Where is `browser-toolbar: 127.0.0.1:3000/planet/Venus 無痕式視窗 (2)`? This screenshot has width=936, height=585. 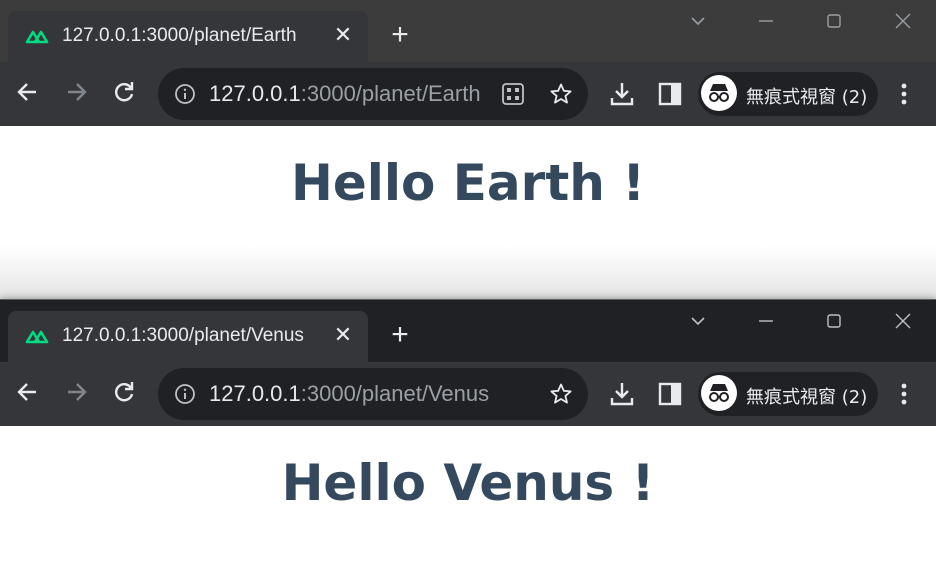 browser-toolbar: 127.0.0.1:3000/planet/Venus 無痕式視窗 (2) is located at coordinates (468, 394).